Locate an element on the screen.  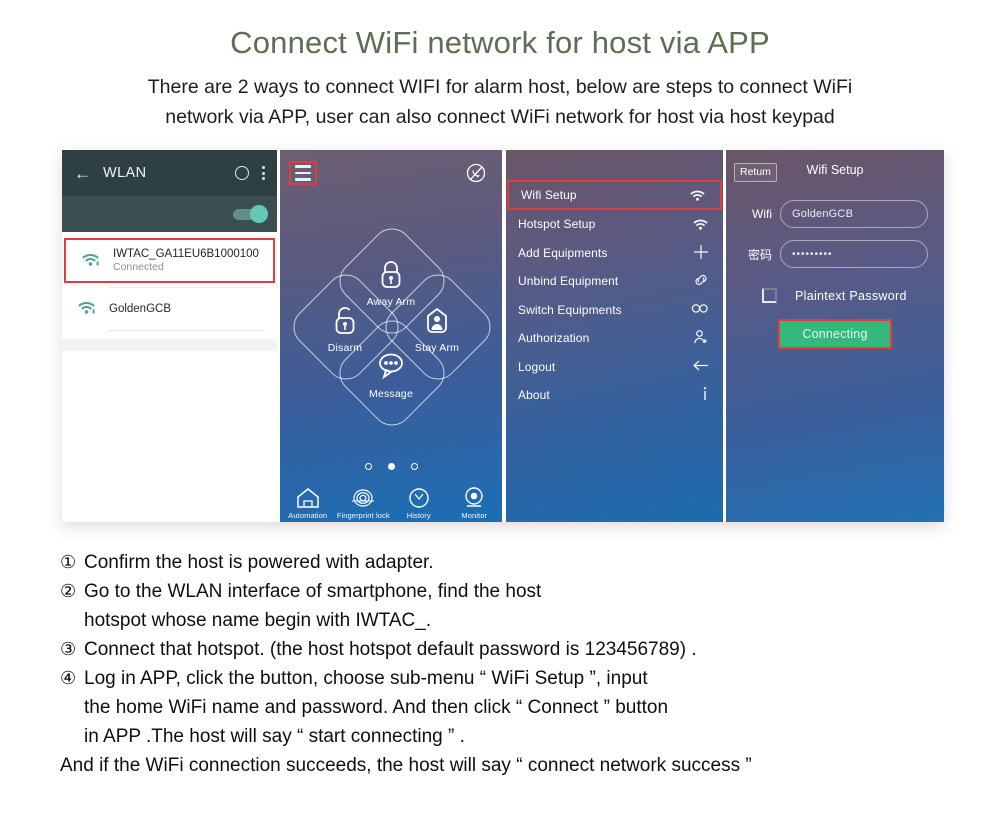
wifi-setup-header: Retum Wifi Setup is located at coordinates (835, 169).